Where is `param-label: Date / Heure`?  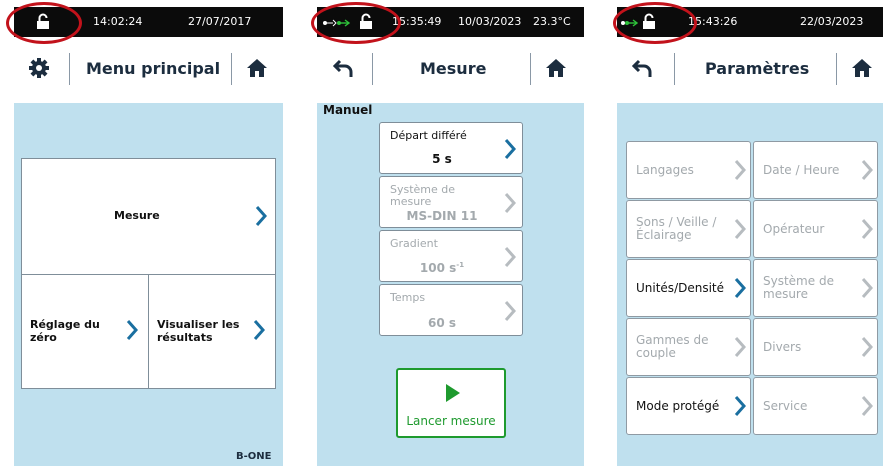
param-label: Date / Heure is located at coordinates (801, 170).